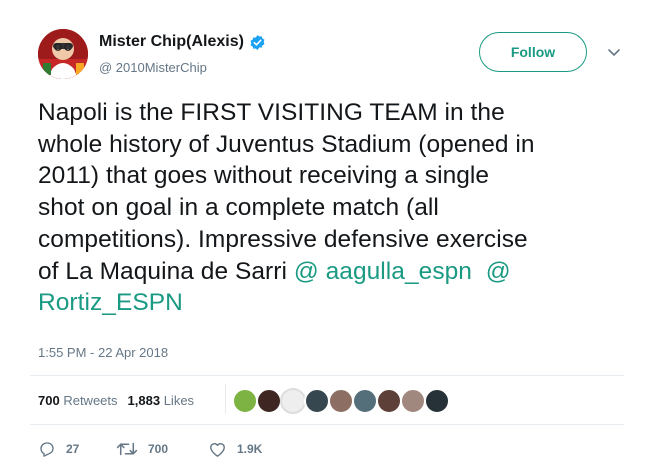 Image resolution: width=665 pixels, height=462 pixels. What do you see at coordinates (498, 271) in the screenshot?
I see `mention-link-at: @` at bounding box center [498, 271].